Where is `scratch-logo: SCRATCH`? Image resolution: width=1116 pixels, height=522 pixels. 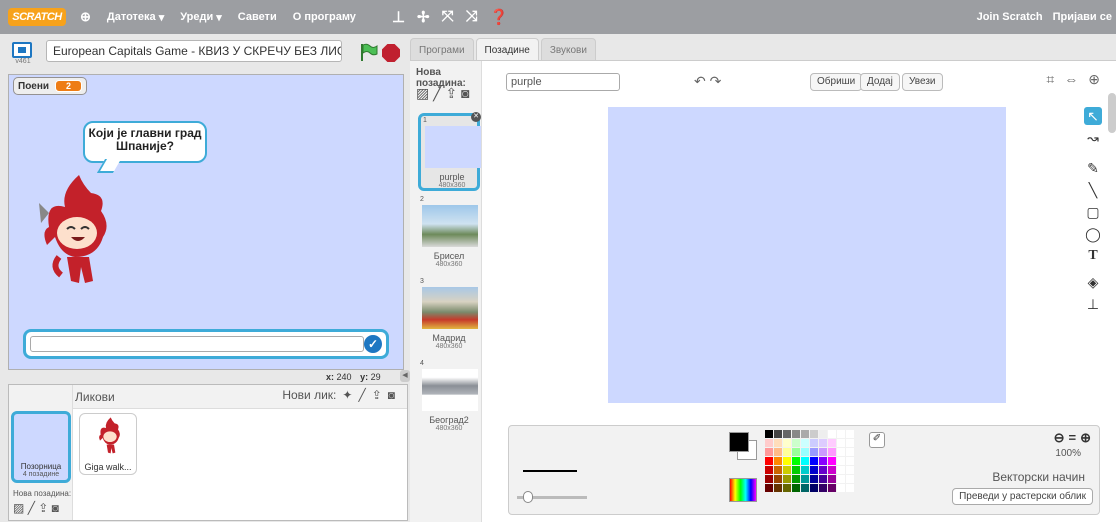
scratch-logo: SCRATCH is located at coordinates (37, 17).